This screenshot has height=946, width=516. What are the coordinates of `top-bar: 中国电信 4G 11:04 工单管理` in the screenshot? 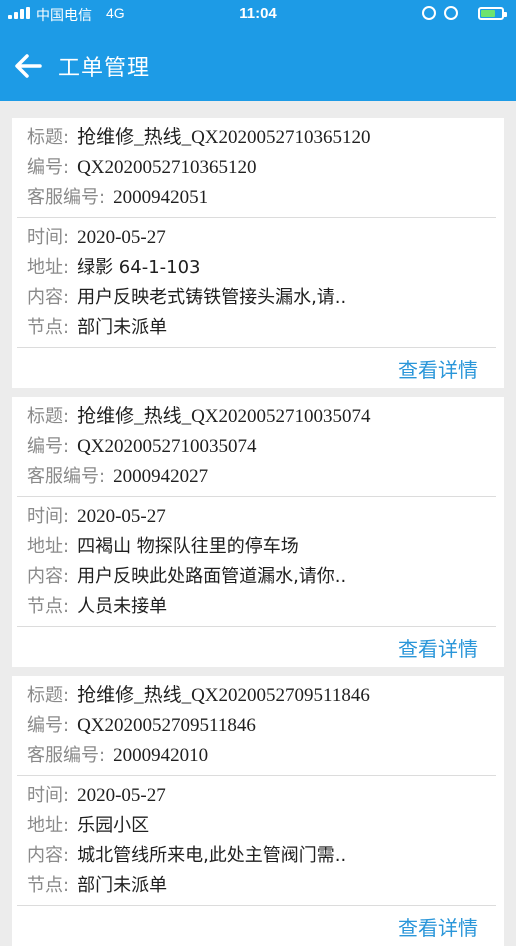 It's located at (258, 50).